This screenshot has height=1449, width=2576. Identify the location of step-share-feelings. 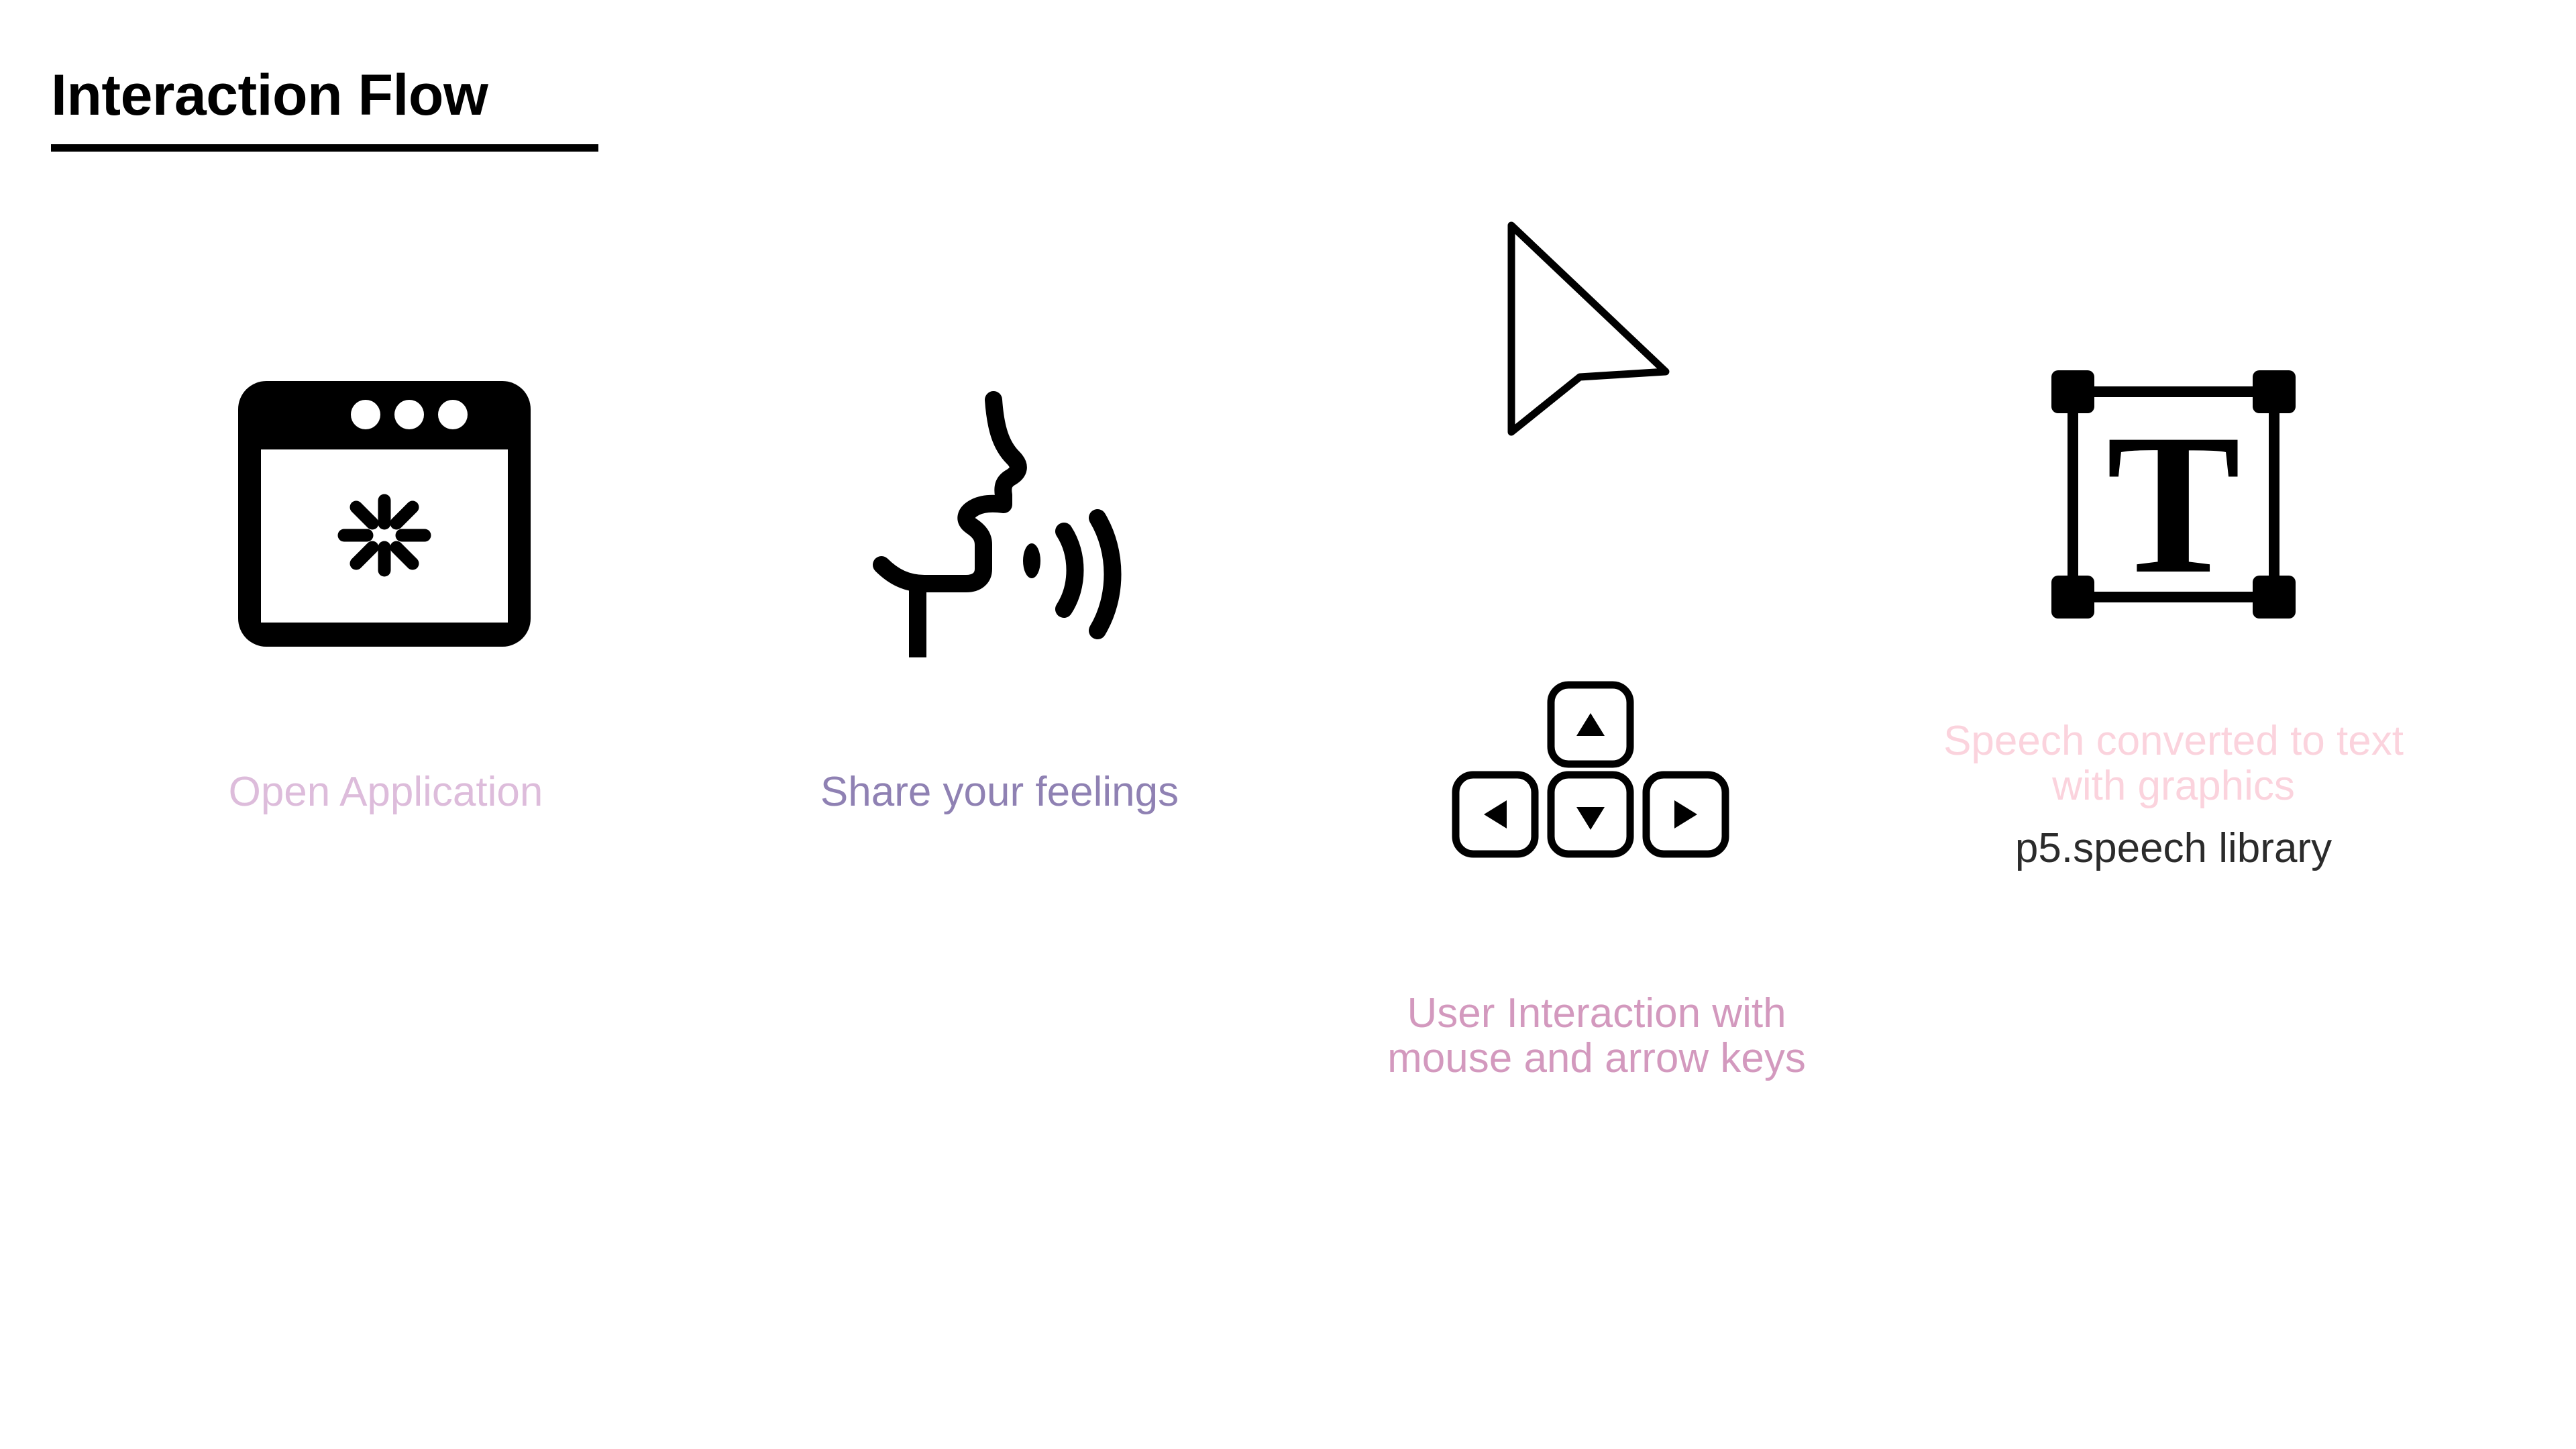
(993, 516).